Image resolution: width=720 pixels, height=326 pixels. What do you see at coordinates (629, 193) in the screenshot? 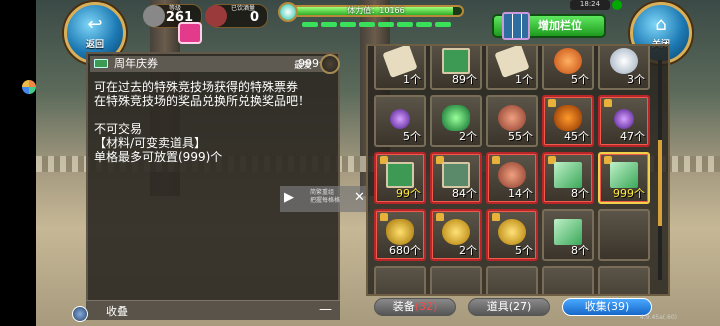
I see `slot-quantity: 999个` at bounding box center [629, 193].